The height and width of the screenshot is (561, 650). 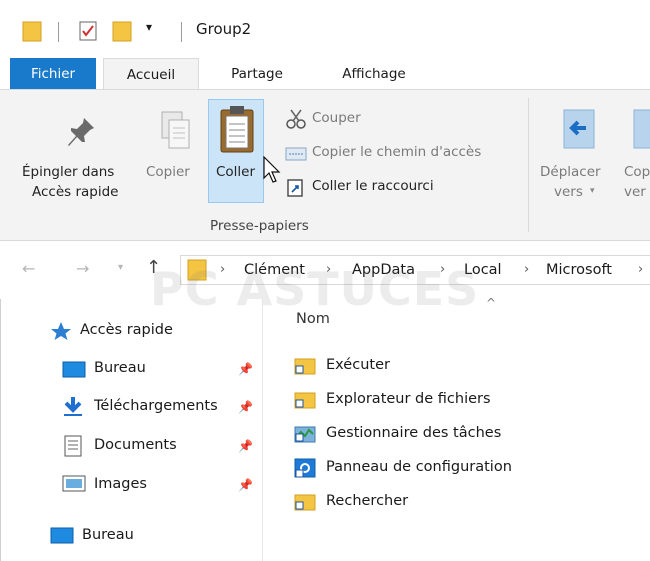 I want to click on tab-share: Partage, so click(x=257, y=74).